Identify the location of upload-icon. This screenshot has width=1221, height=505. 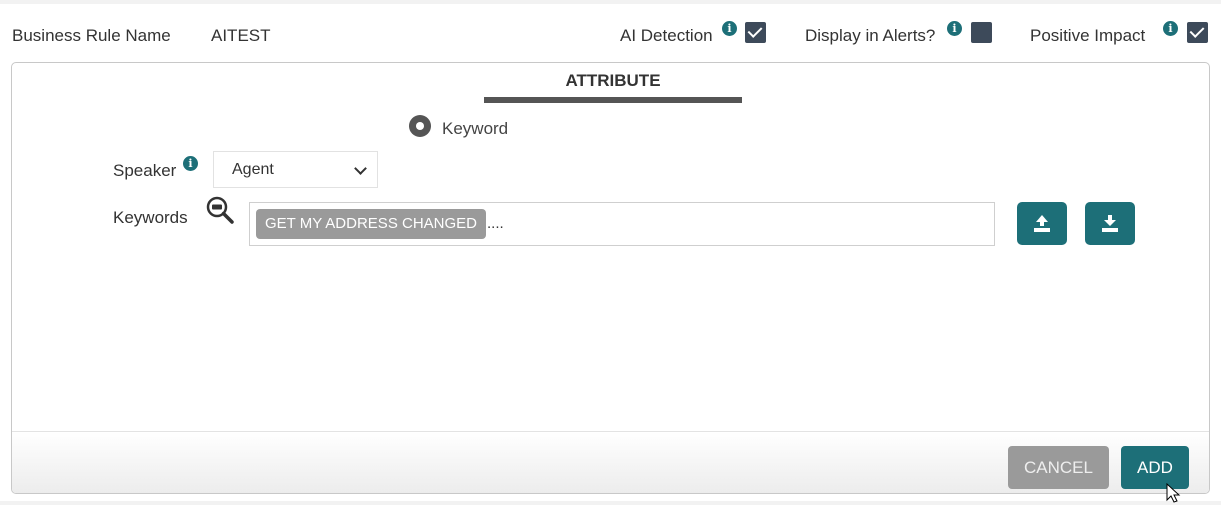
(1042, 223).